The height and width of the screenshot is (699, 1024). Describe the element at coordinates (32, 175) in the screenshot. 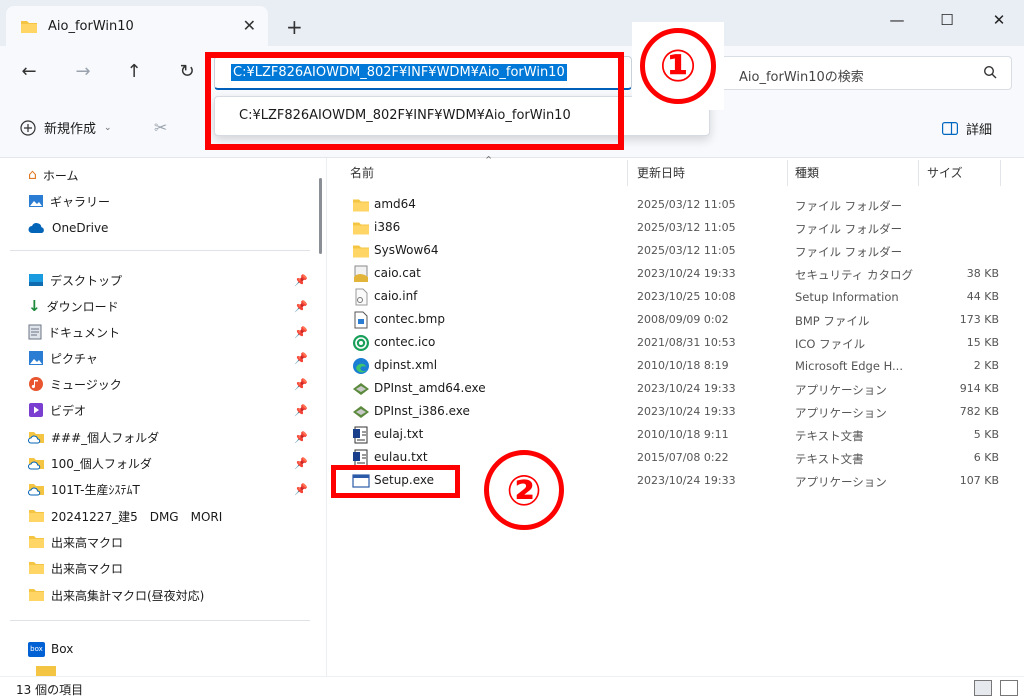

I see `home-icon: ⌂` at that location.